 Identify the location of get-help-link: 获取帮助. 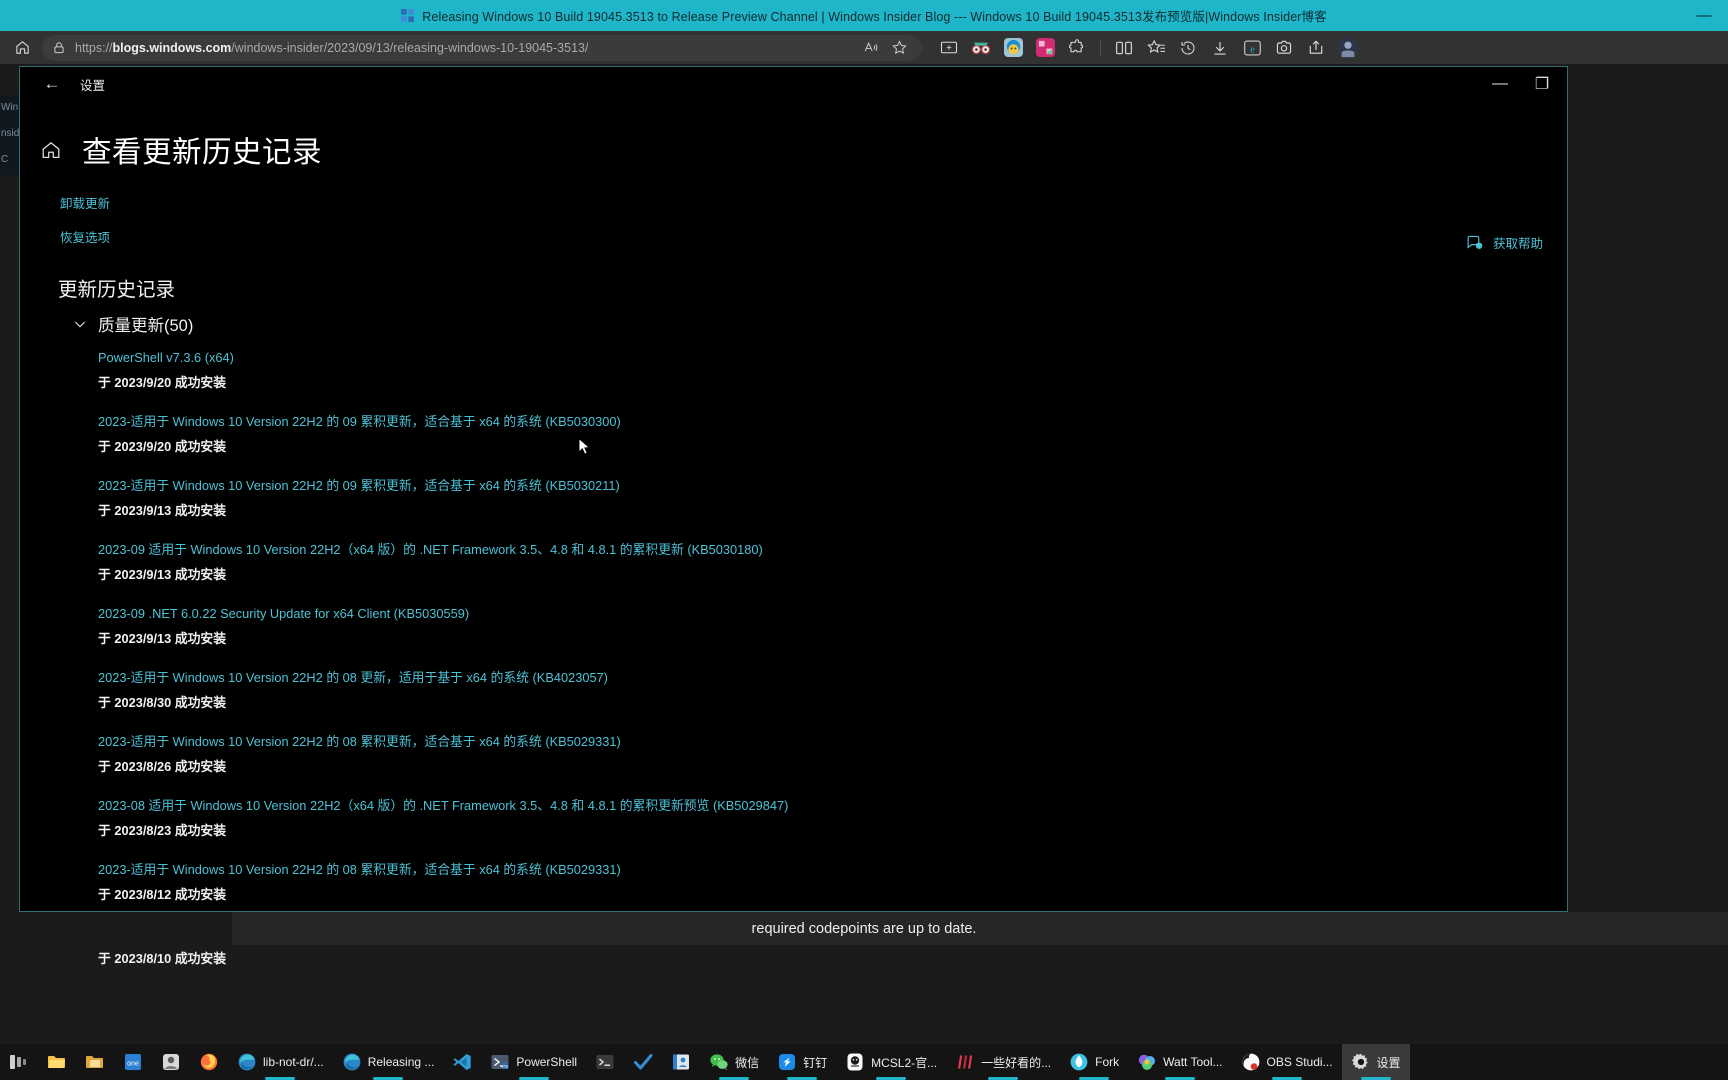
(1518, 242).